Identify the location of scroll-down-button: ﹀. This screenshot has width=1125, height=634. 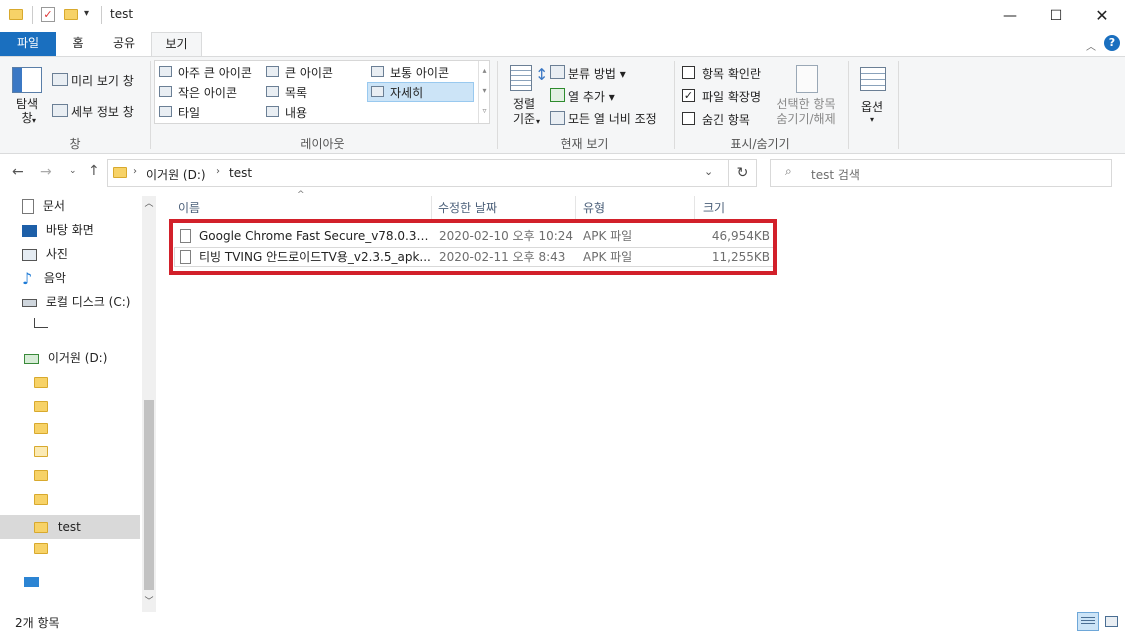
(149, 602).